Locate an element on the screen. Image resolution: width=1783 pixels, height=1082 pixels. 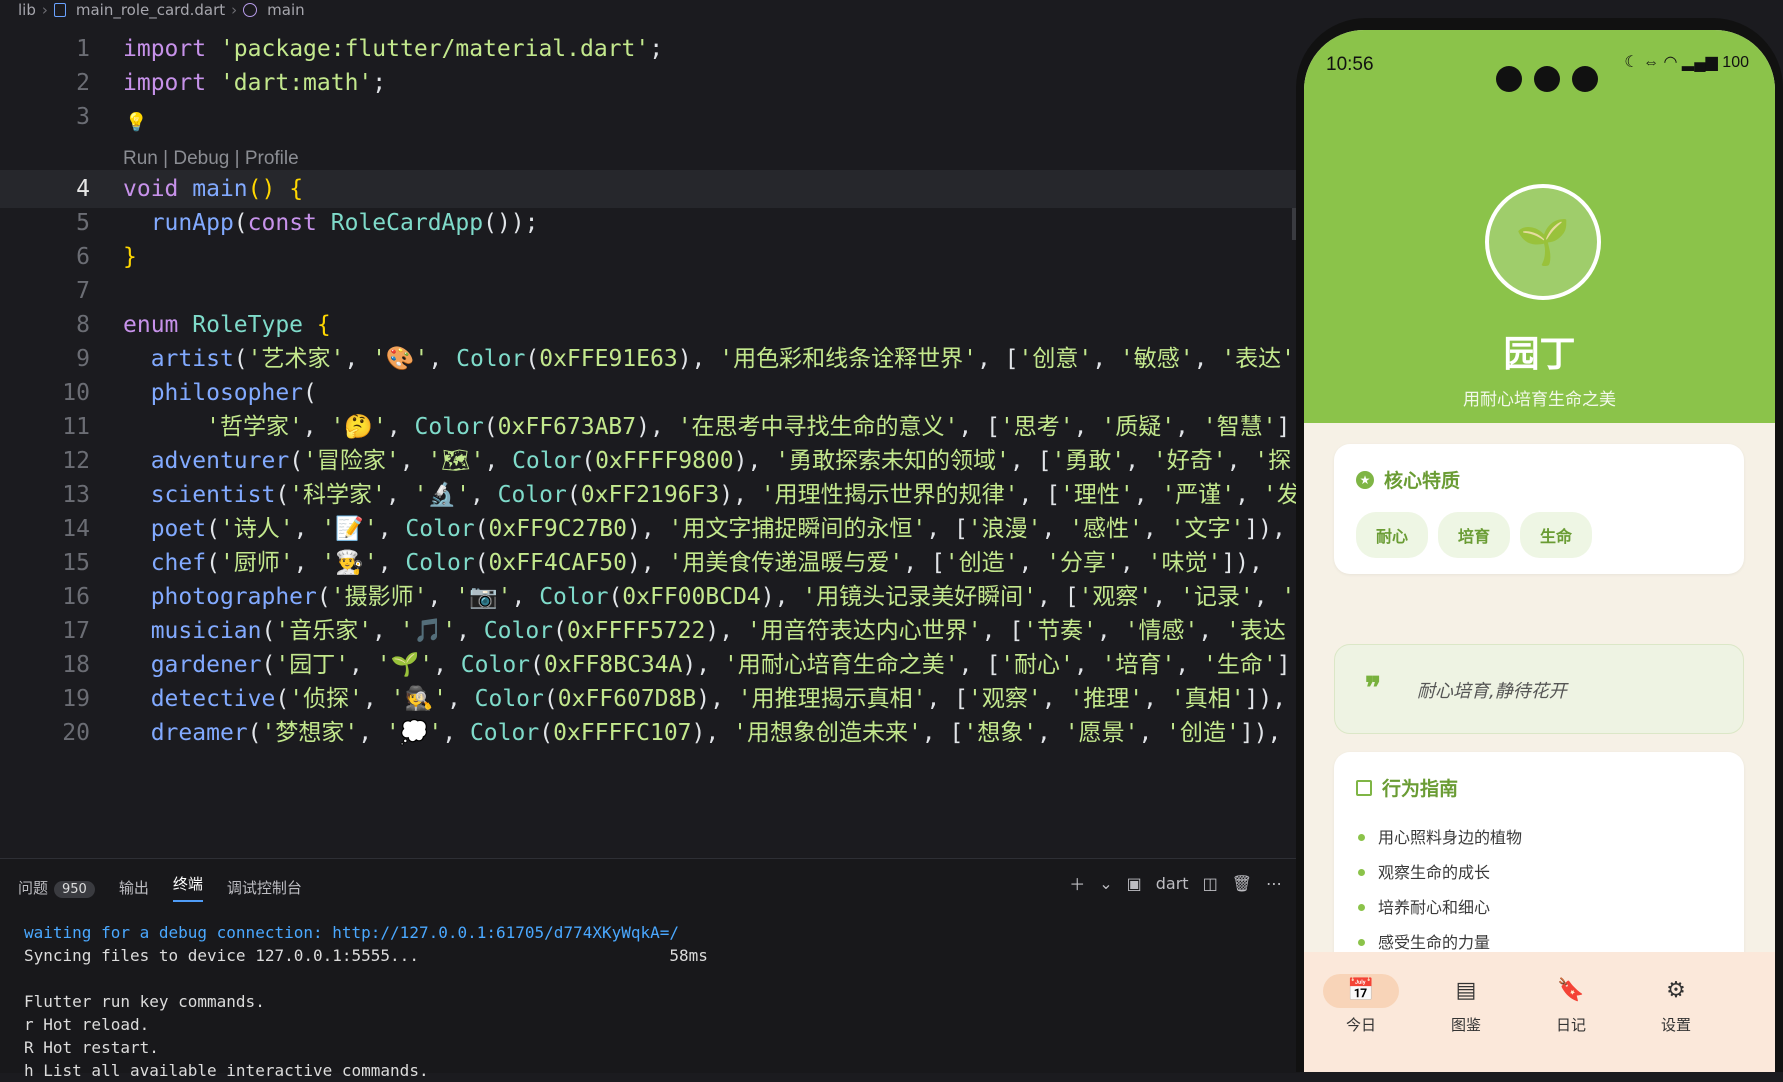
panel-tab: 输出 is located at coordinates (134, 887).